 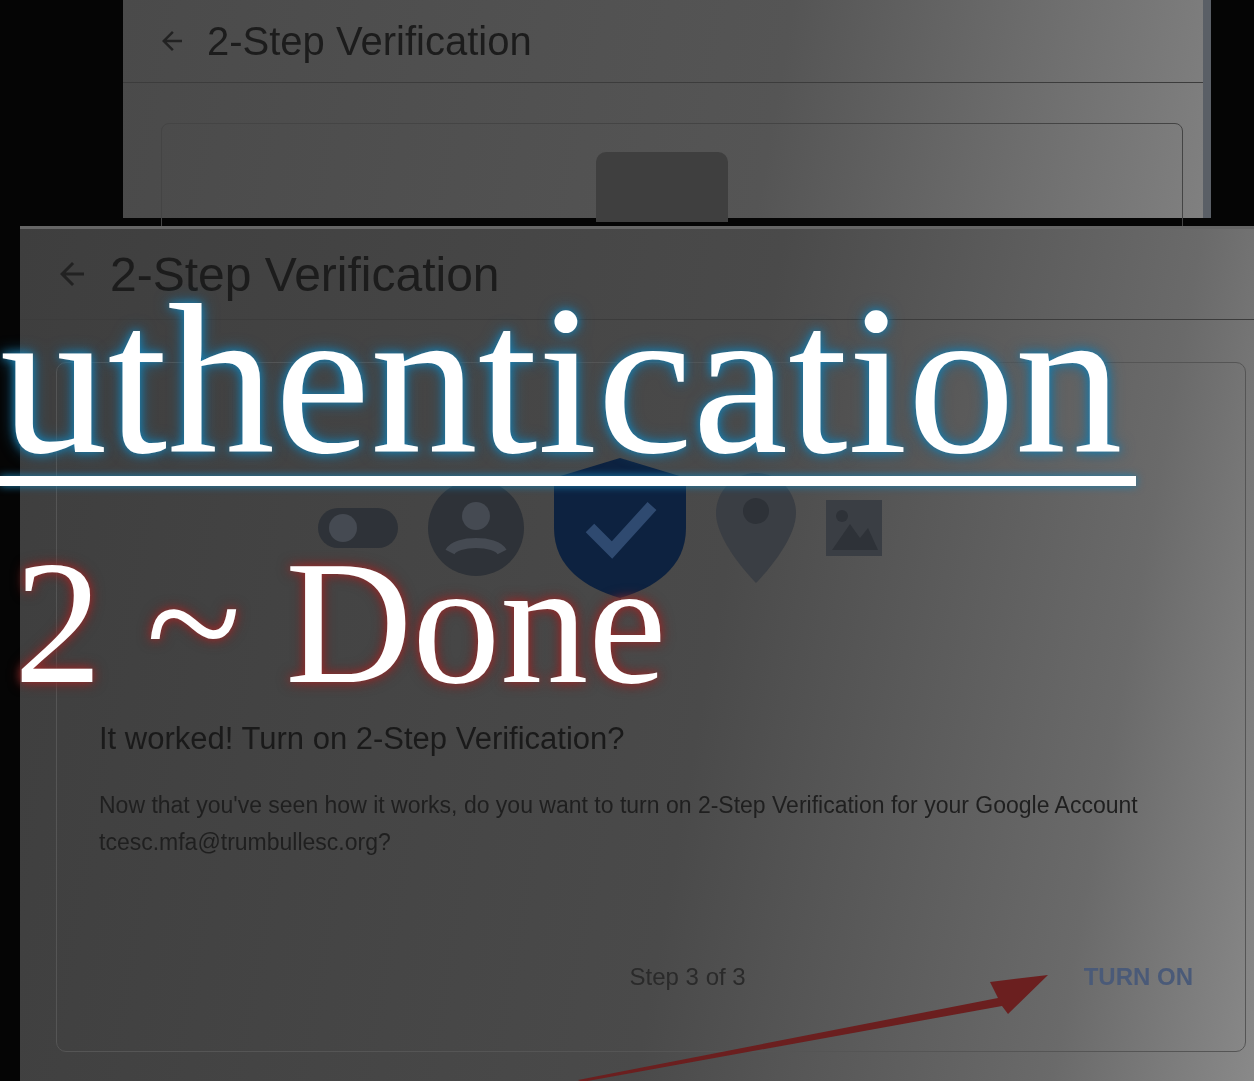 I want to click on image-icon, so click(x=854, y=528).